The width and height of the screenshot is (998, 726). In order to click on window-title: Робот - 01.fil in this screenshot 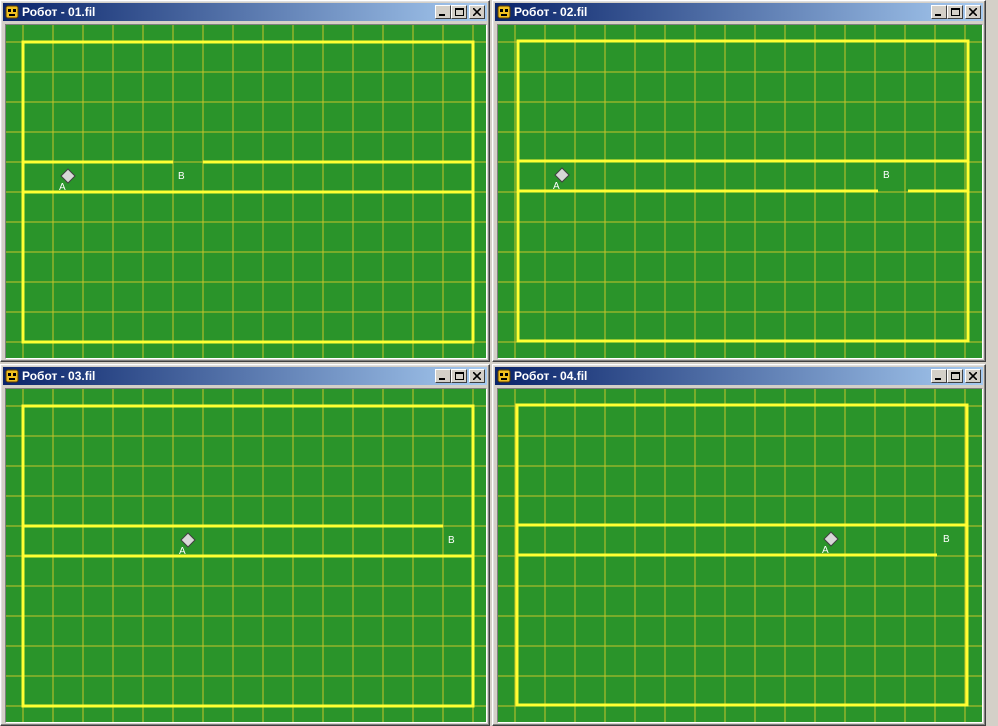, I will do `click(59, 12)`.